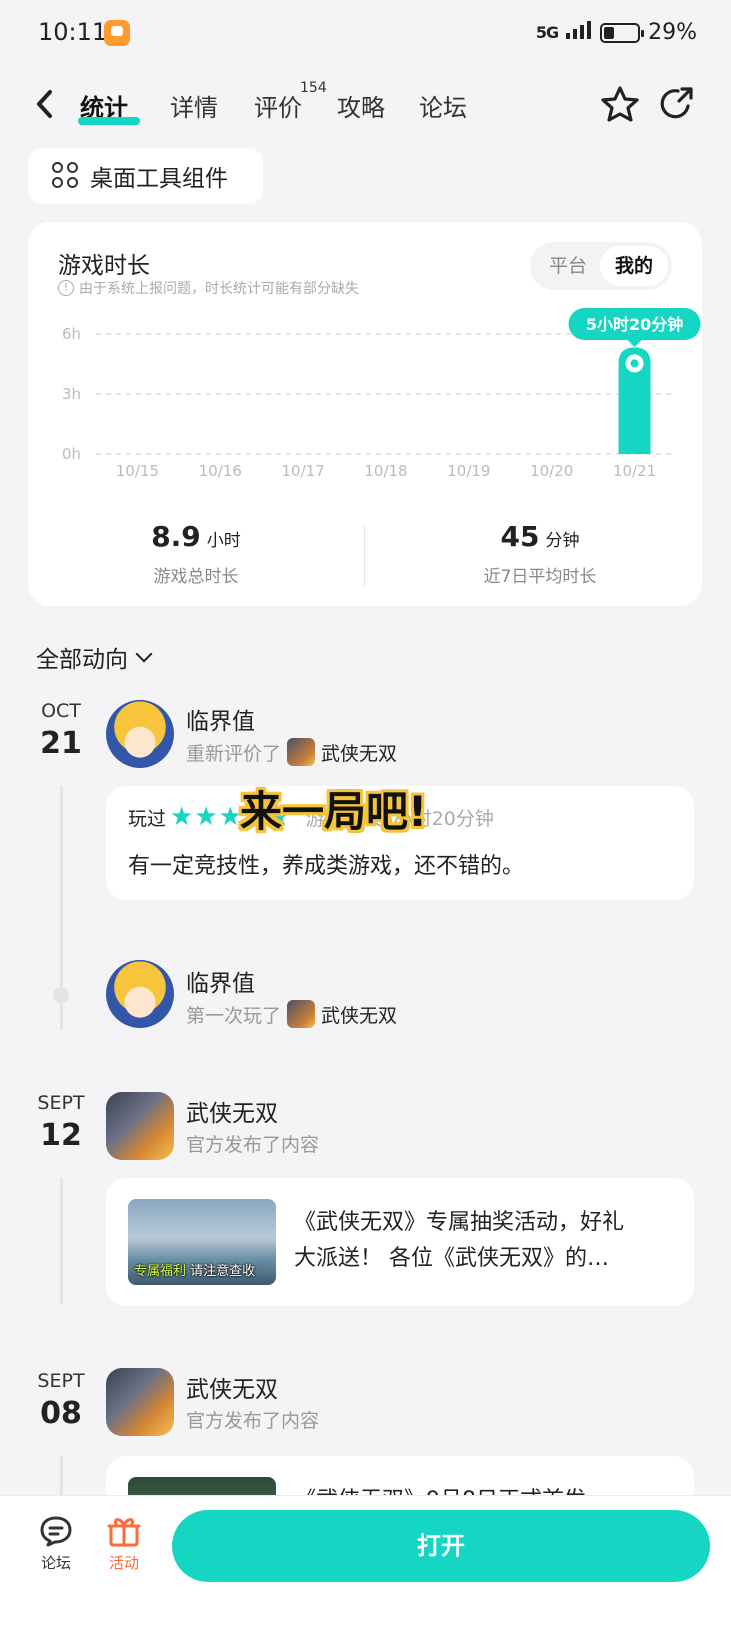 The width and height of the screenshot is (731, 1626). I want to click on chart-x-tick-label: 10/16, so click(220, 471).